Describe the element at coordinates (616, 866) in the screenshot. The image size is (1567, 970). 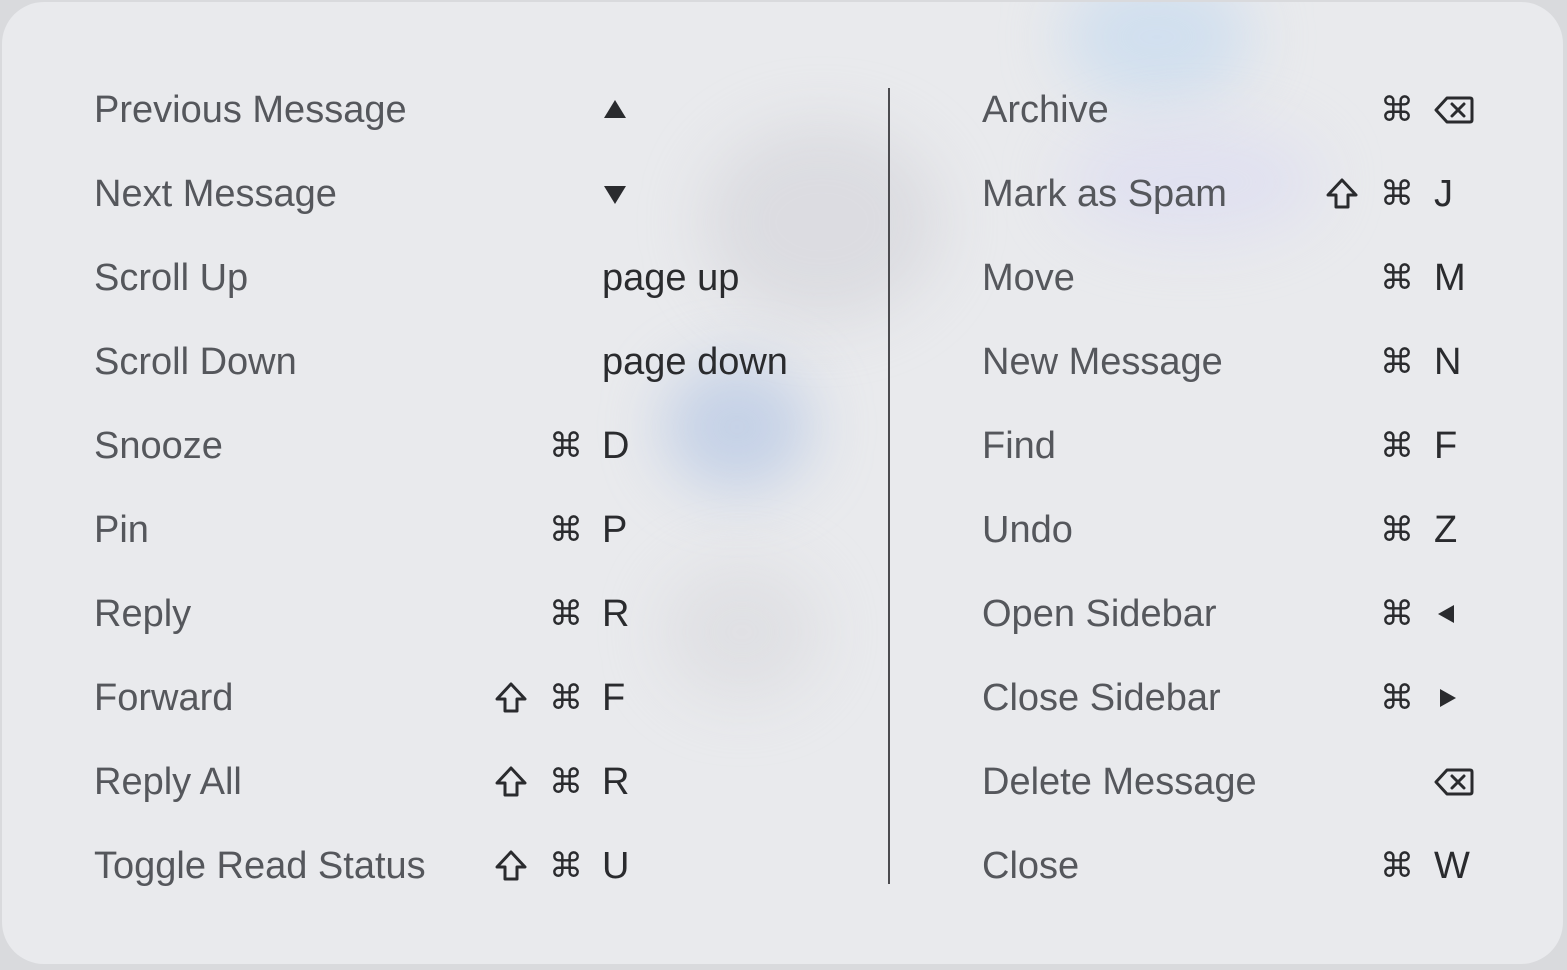
I see `key-u: U` at that location.